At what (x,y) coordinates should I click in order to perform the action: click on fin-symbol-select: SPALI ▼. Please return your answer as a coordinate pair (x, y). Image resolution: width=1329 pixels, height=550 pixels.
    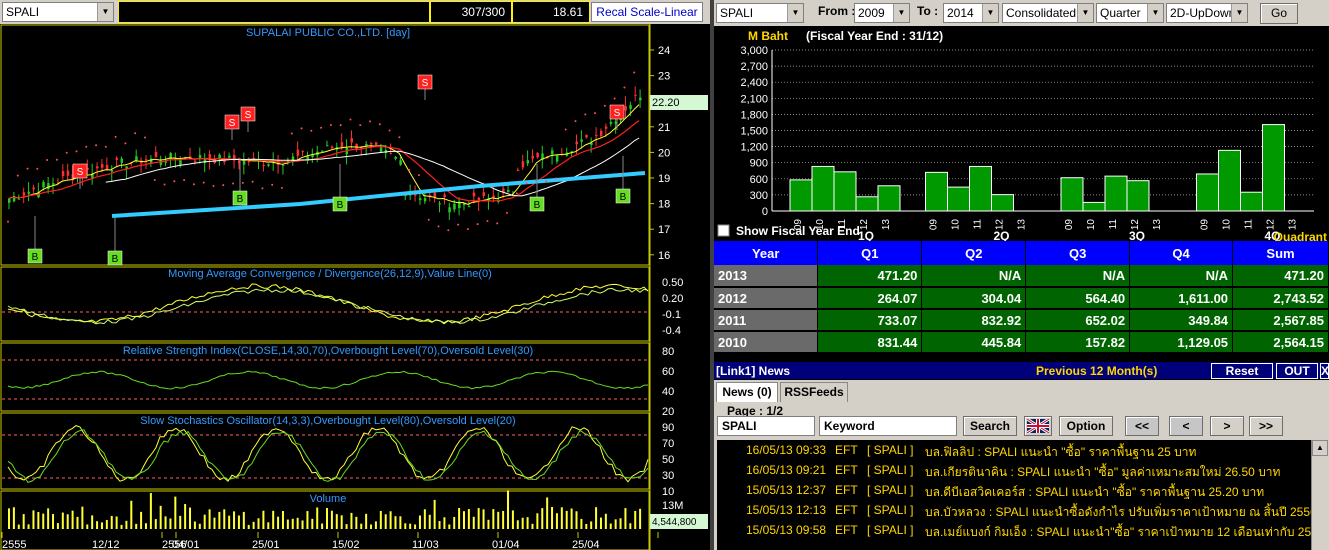
    Looking at the image, I should click on (760, 13).